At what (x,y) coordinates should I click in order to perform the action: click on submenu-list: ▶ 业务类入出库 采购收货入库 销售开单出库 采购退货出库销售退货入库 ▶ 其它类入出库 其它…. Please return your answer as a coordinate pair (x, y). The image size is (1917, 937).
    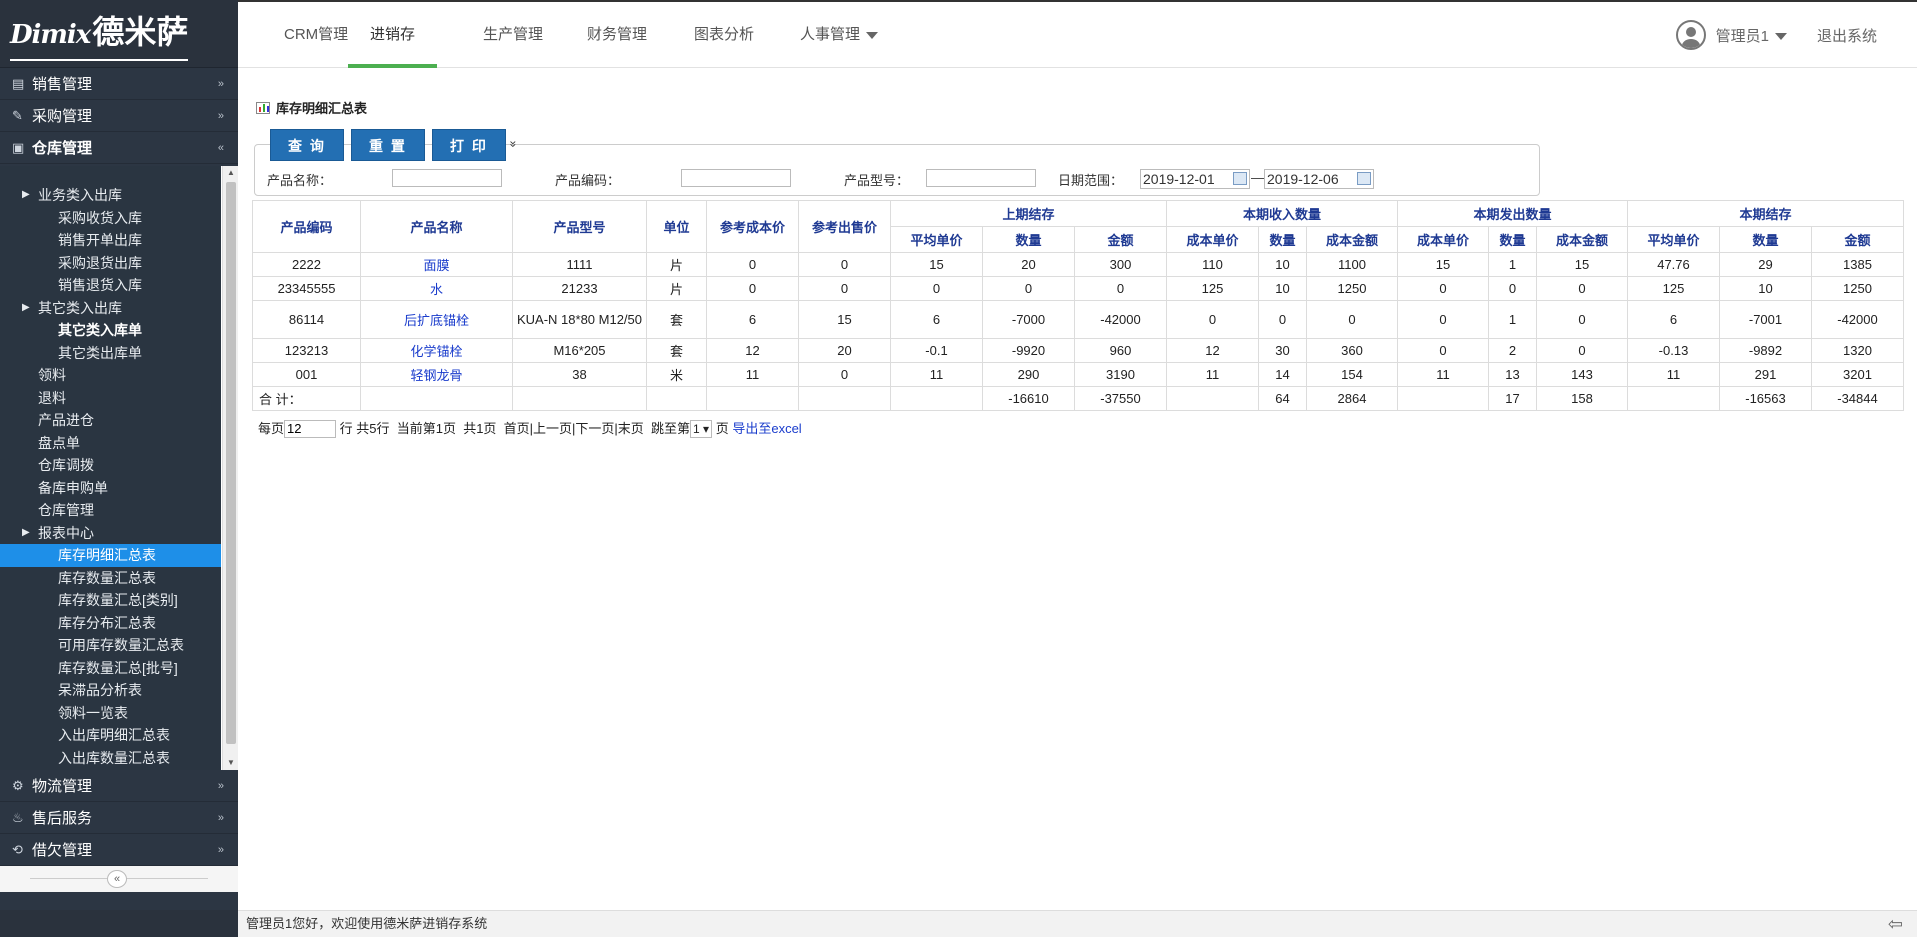
    Looking at the image, I should click on (110, 468).